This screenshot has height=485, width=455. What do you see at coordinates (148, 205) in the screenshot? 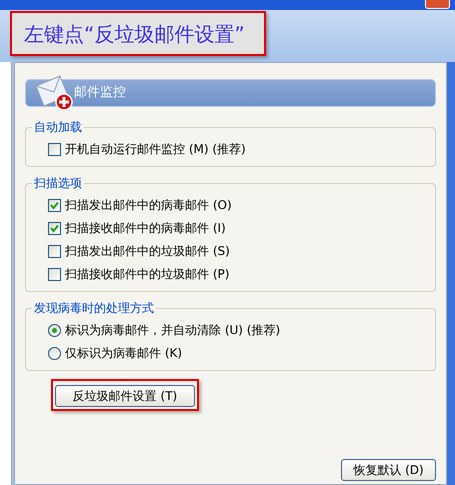
I see `option-label: 扫描发出邮件中的病毒邮件 (O)` at bounding box center [148, 205].